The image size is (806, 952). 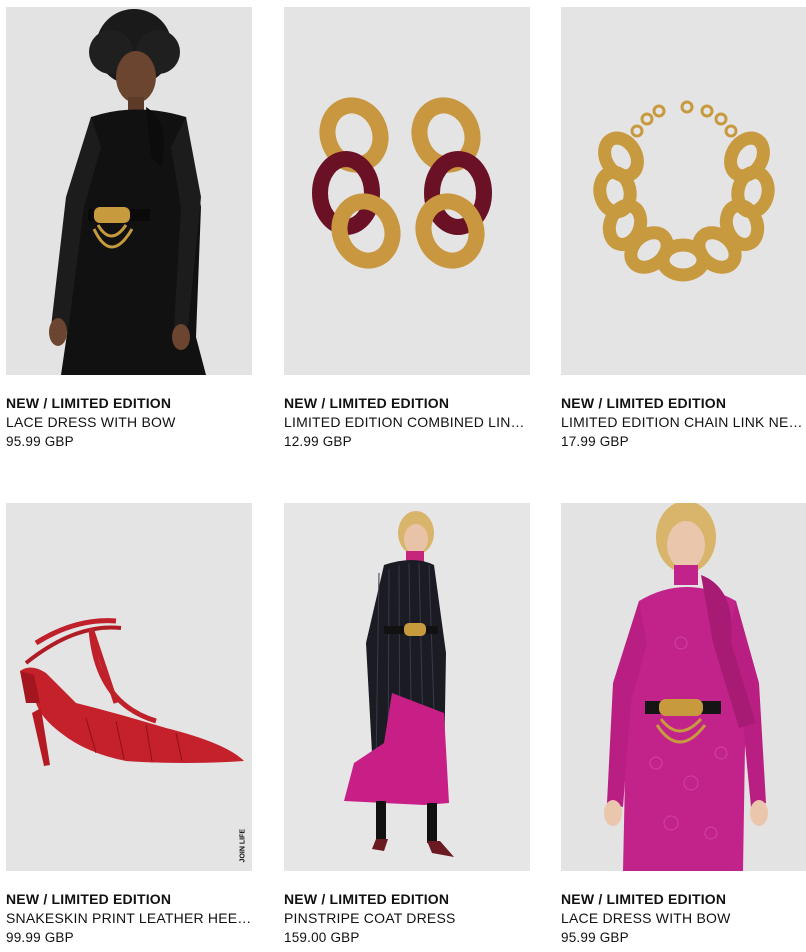 What do you see at coordinates (683, 422) in the screenshot?
I see `product-name: LIMITED EDITION CHAIN LINK NECKLACE` at bounding box center [683, 422].